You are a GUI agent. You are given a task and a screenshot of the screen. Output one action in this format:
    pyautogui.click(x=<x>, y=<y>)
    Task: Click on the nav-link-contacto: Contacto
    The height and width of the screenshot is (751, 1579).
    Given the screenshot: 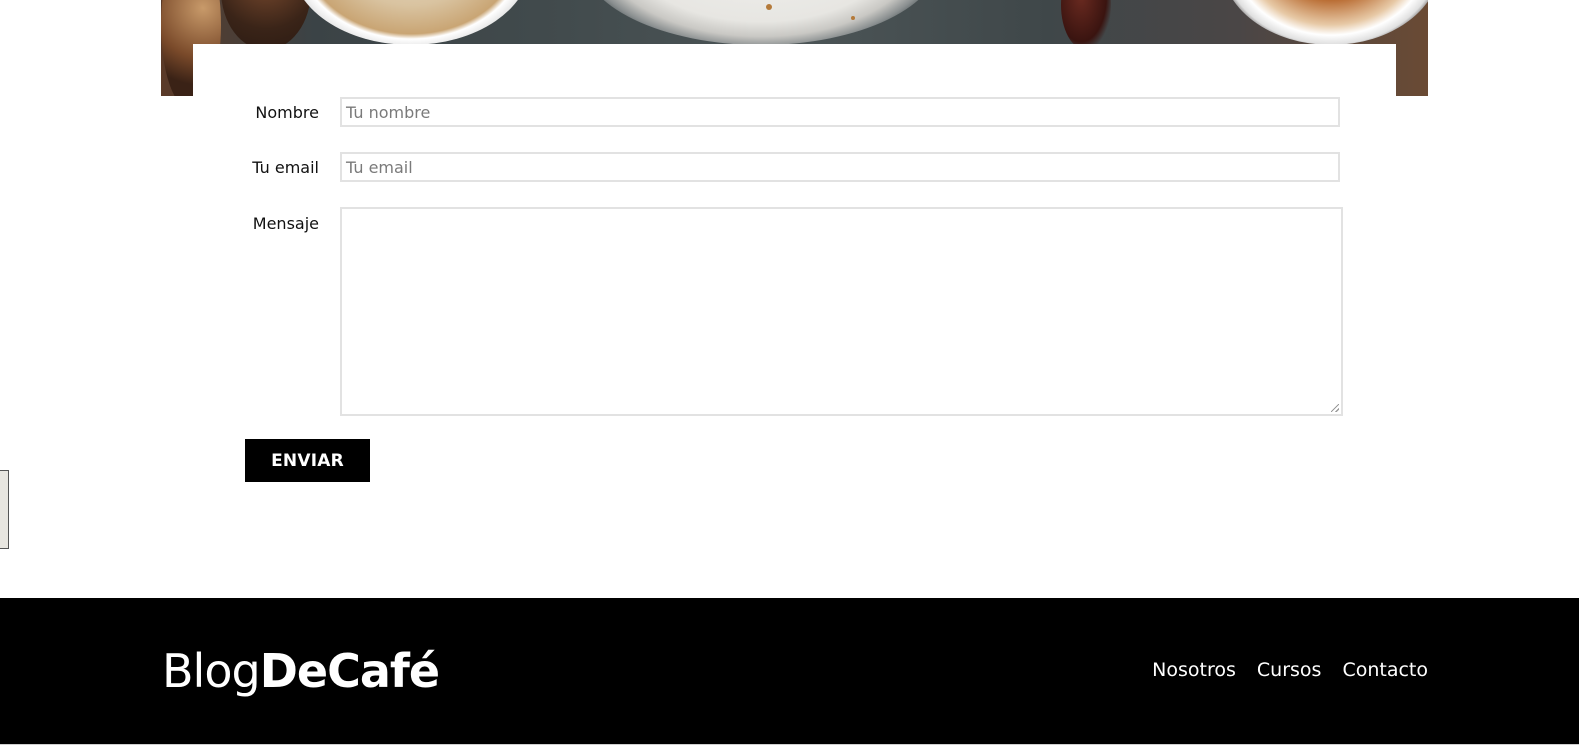 What is the action you would take?
    pyautogui.click(x=1385, y=670)
    